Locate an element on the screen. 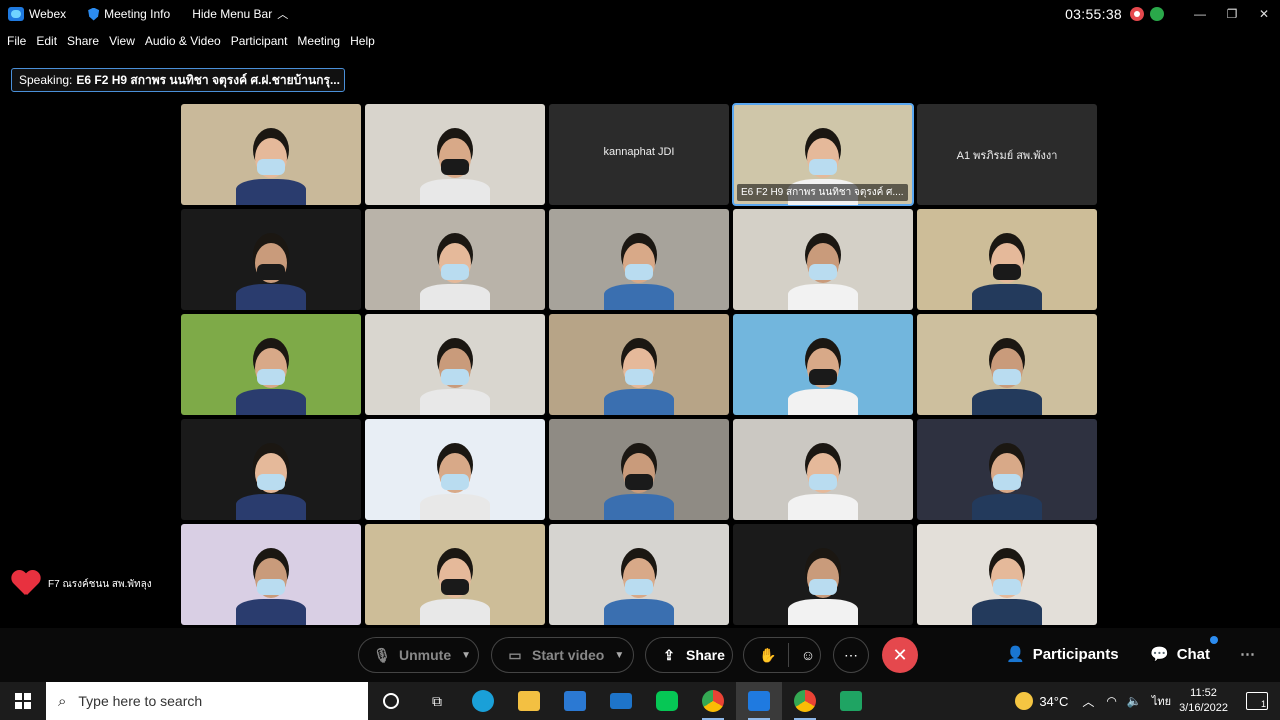 The image size is (1280, 720). temperature: 34°C is located at coordinates (1053, 701).